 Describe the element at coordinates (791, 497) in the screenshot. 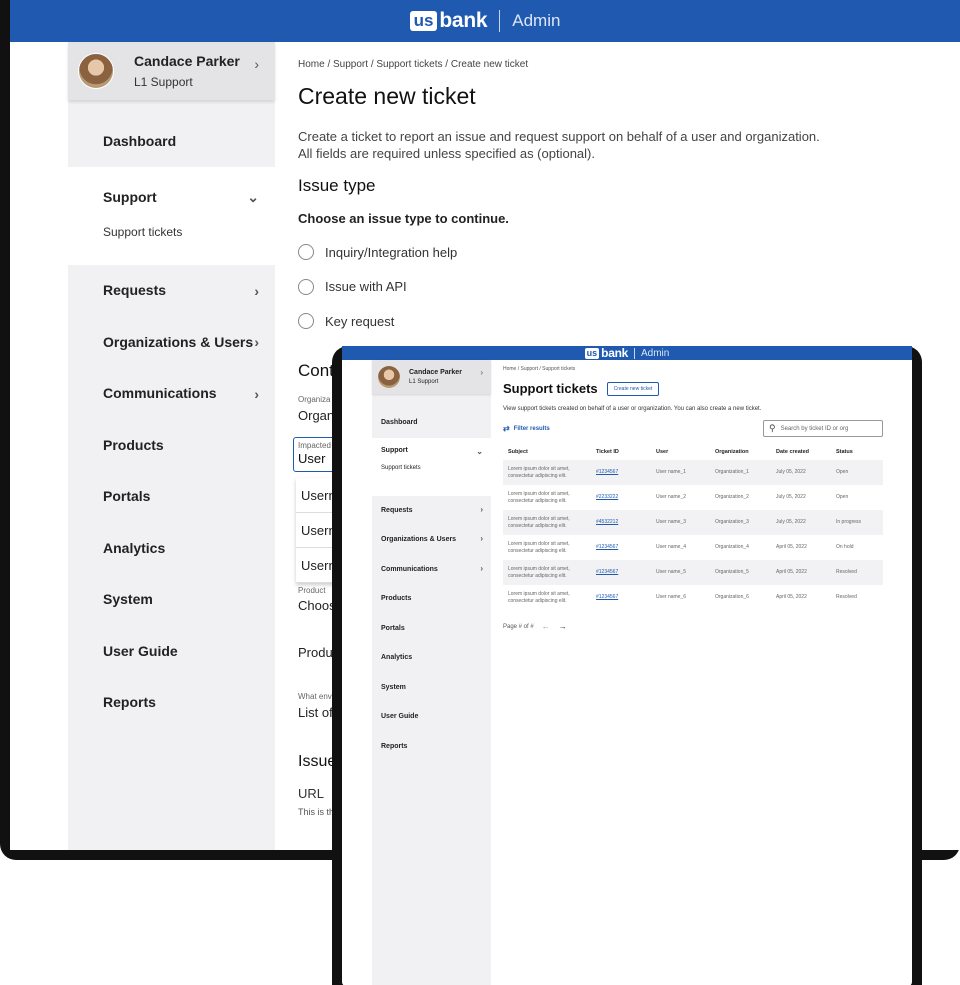

I see `cell-date: July 05, 2022` at that location.